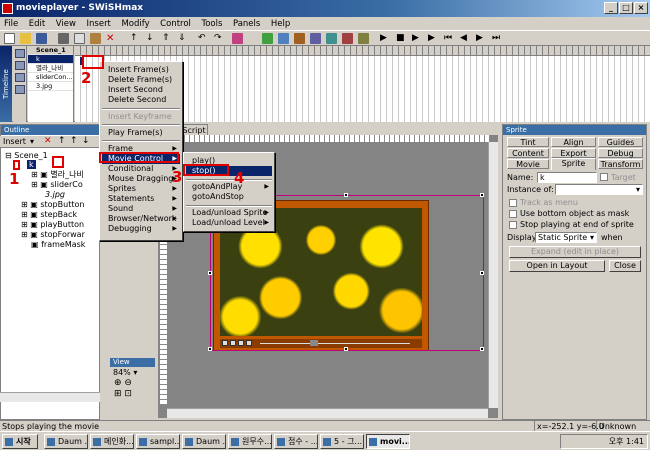  Describe the element at coordinates (237, 38) in the screenshot. I see `effect-icon` at that location.